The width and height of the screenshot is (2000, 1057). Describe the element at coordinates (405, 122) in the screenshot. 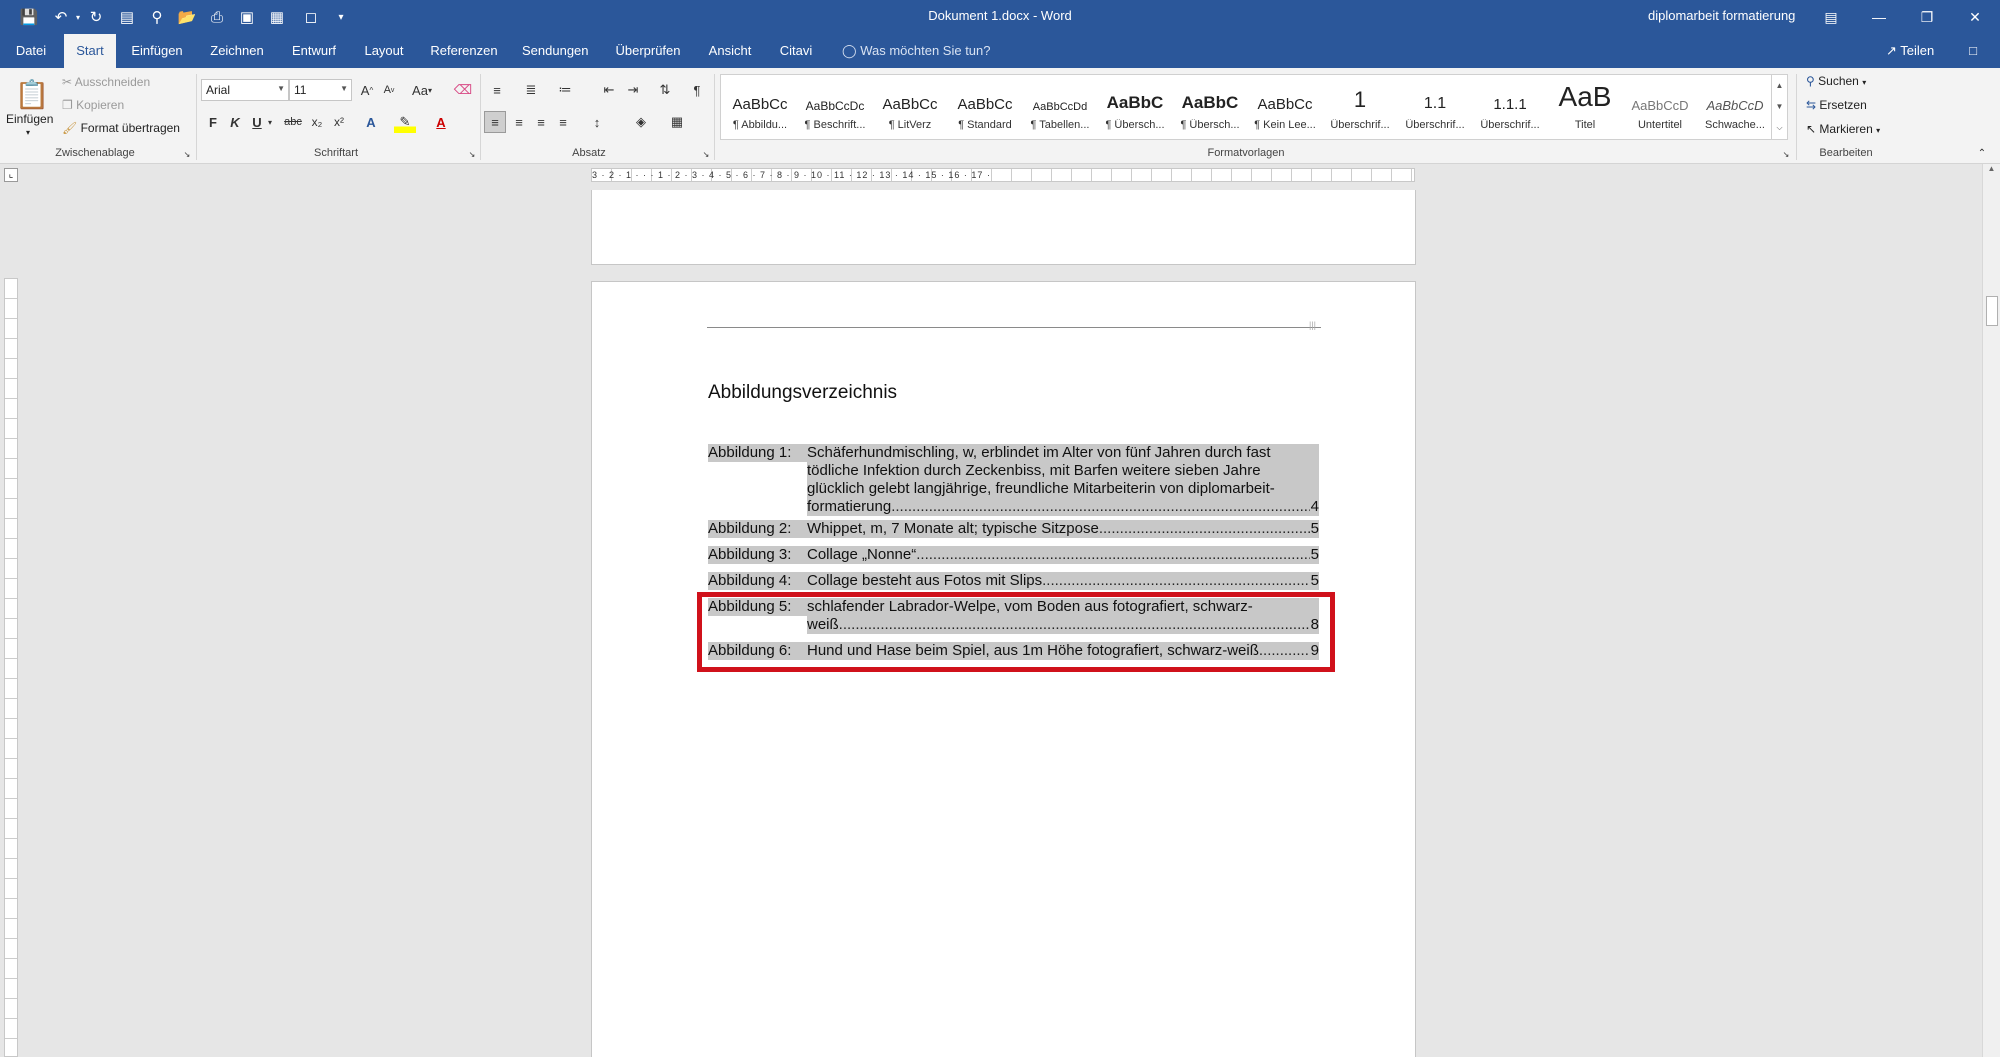

I see `highlight-color-icon: ✎` at that location.